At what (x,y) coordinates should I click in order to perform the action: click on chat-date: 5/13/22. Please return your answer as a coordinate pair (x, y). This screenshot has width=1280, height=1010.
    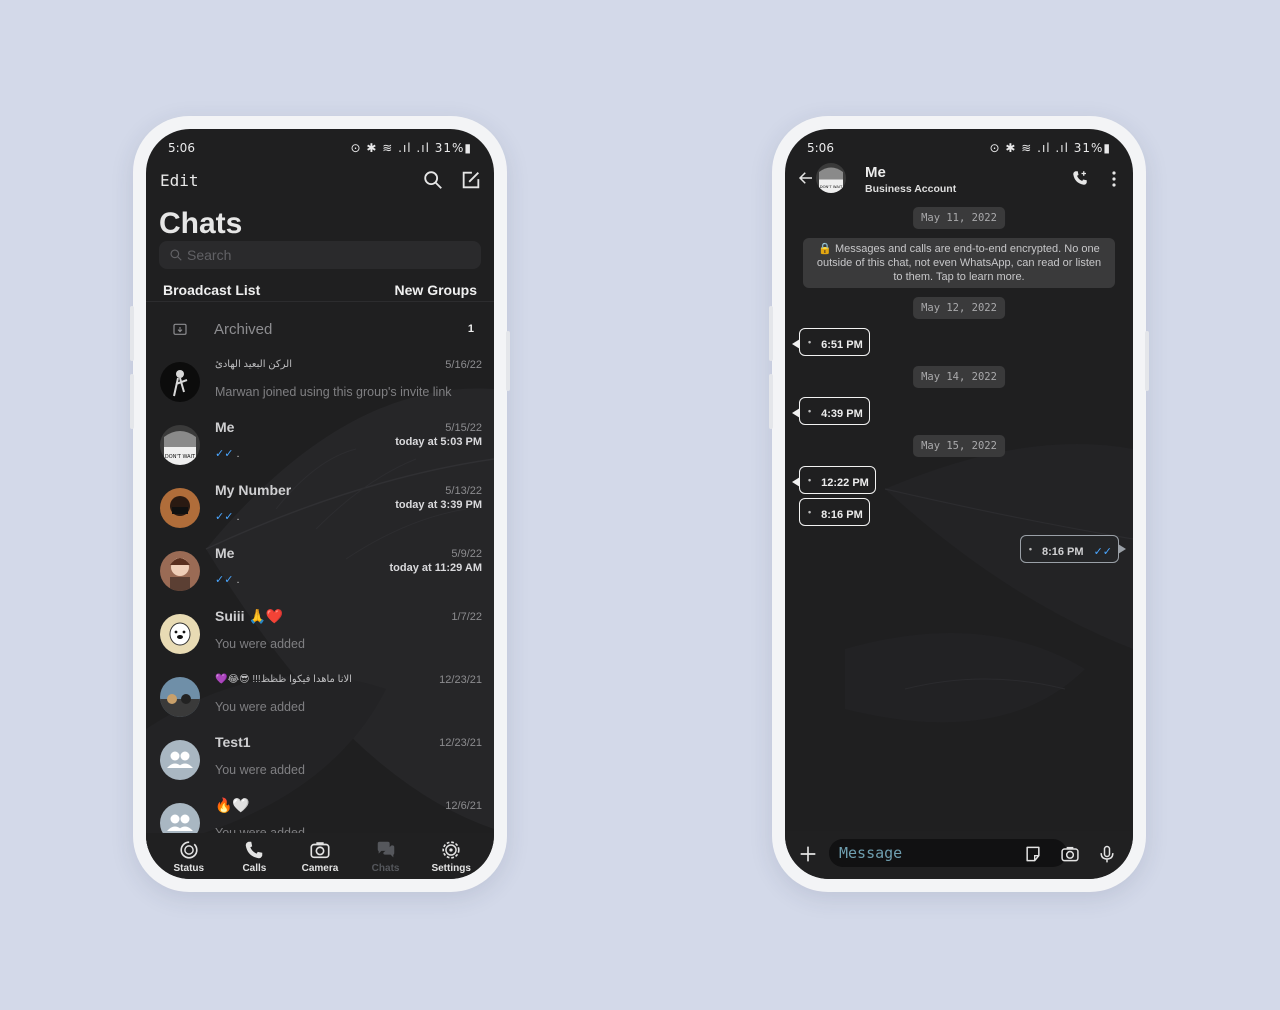
    Looking at the image, I should click on (463, 491).